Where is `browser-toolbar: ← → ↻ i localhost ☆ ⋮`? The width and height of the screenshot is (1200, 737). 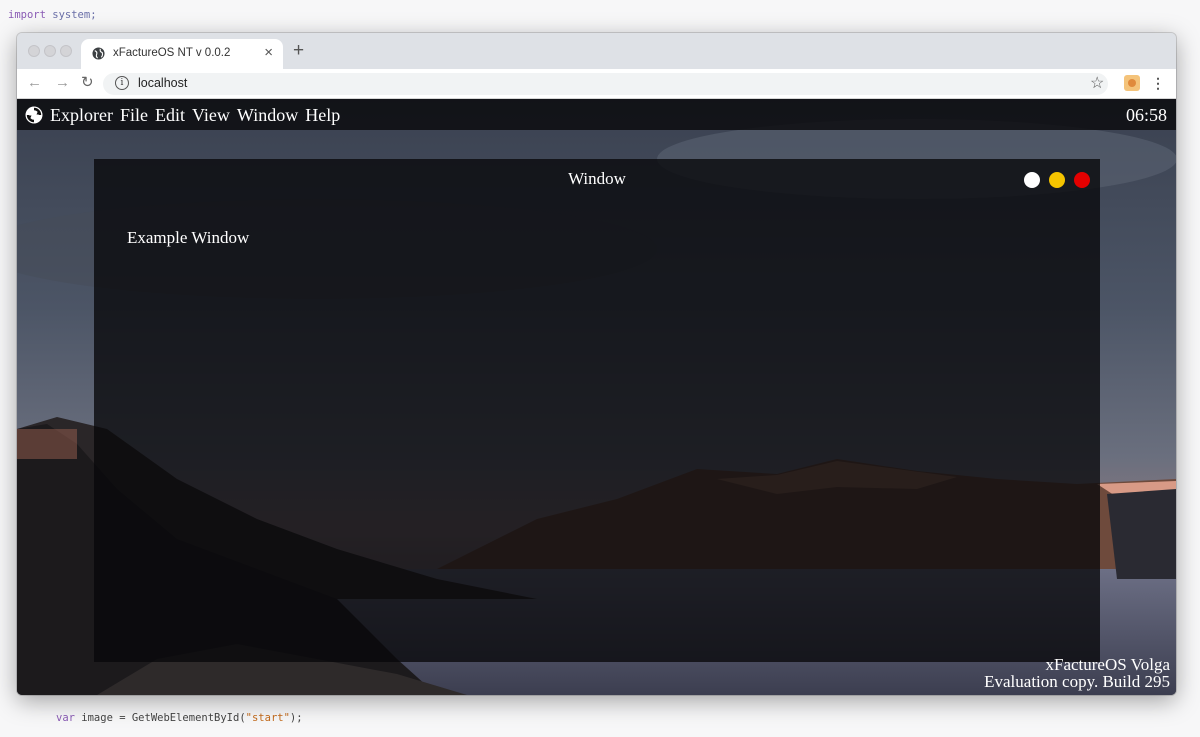
browser-toolbar: ← → ↻ i localhost ☆ ⋮ is located at coordinates (596, 84).